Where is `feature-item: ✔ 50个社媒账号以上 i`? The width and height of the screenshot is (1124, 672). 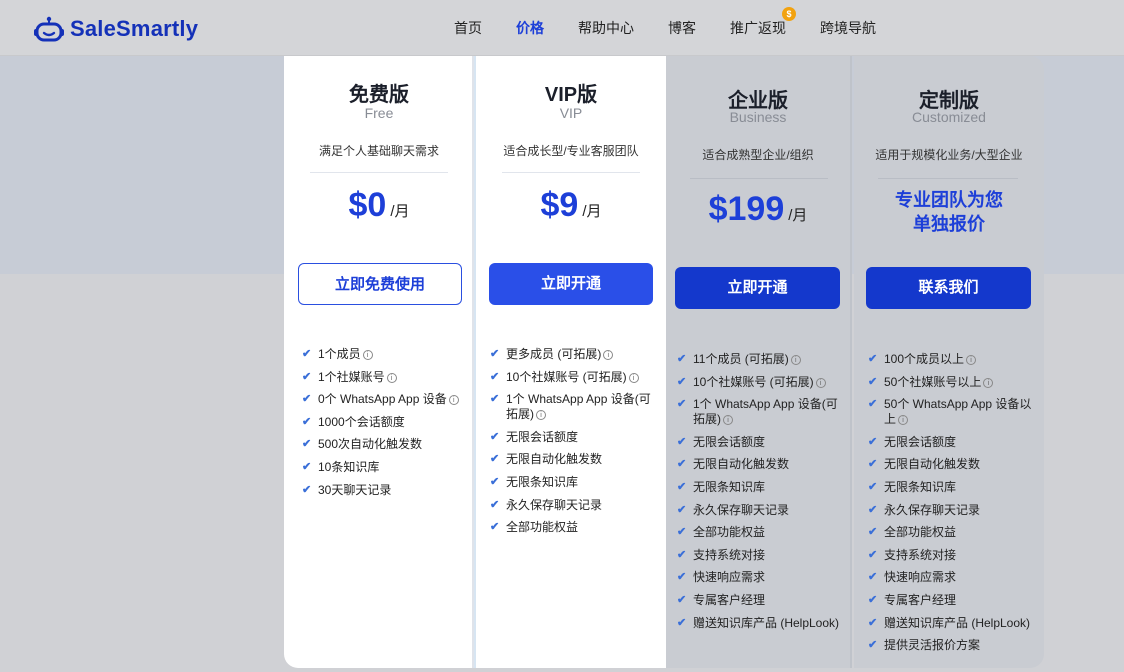 feature-item: ✔ 50个社媒账号以上 i is located at coordinates (954, 382).